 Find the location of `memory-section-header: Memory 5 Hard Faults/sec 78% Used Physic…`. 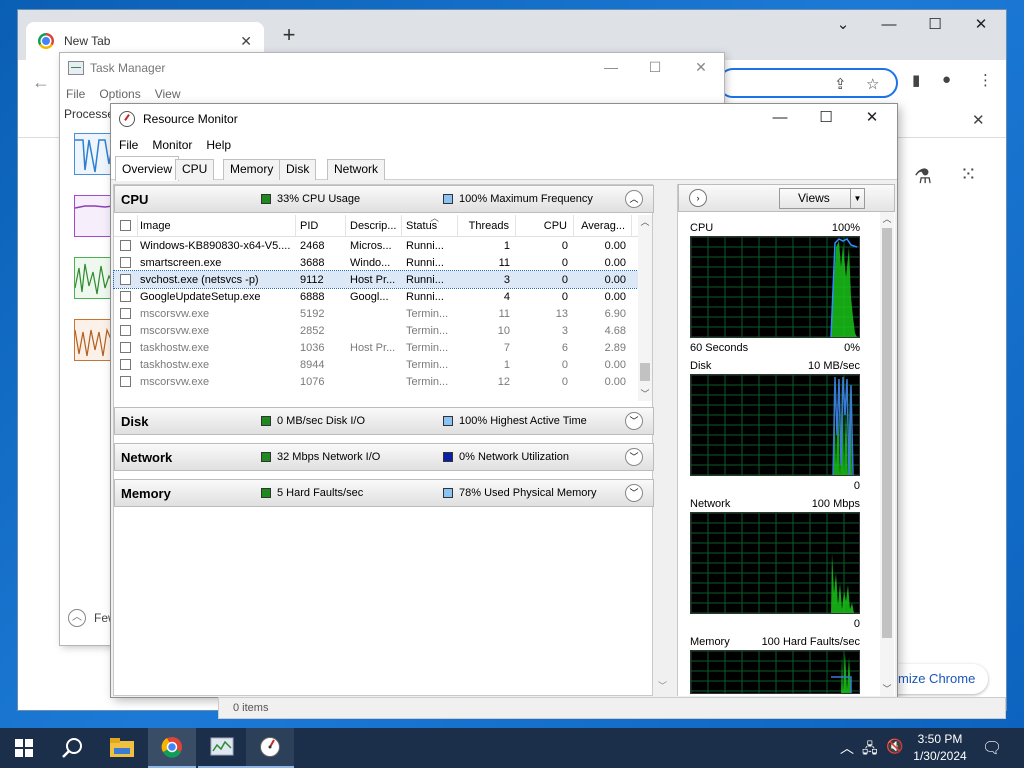

memory-section-header: Memory 5 Hard Faults/sec 78% Used Physic… is located at coordinates (384, 493).